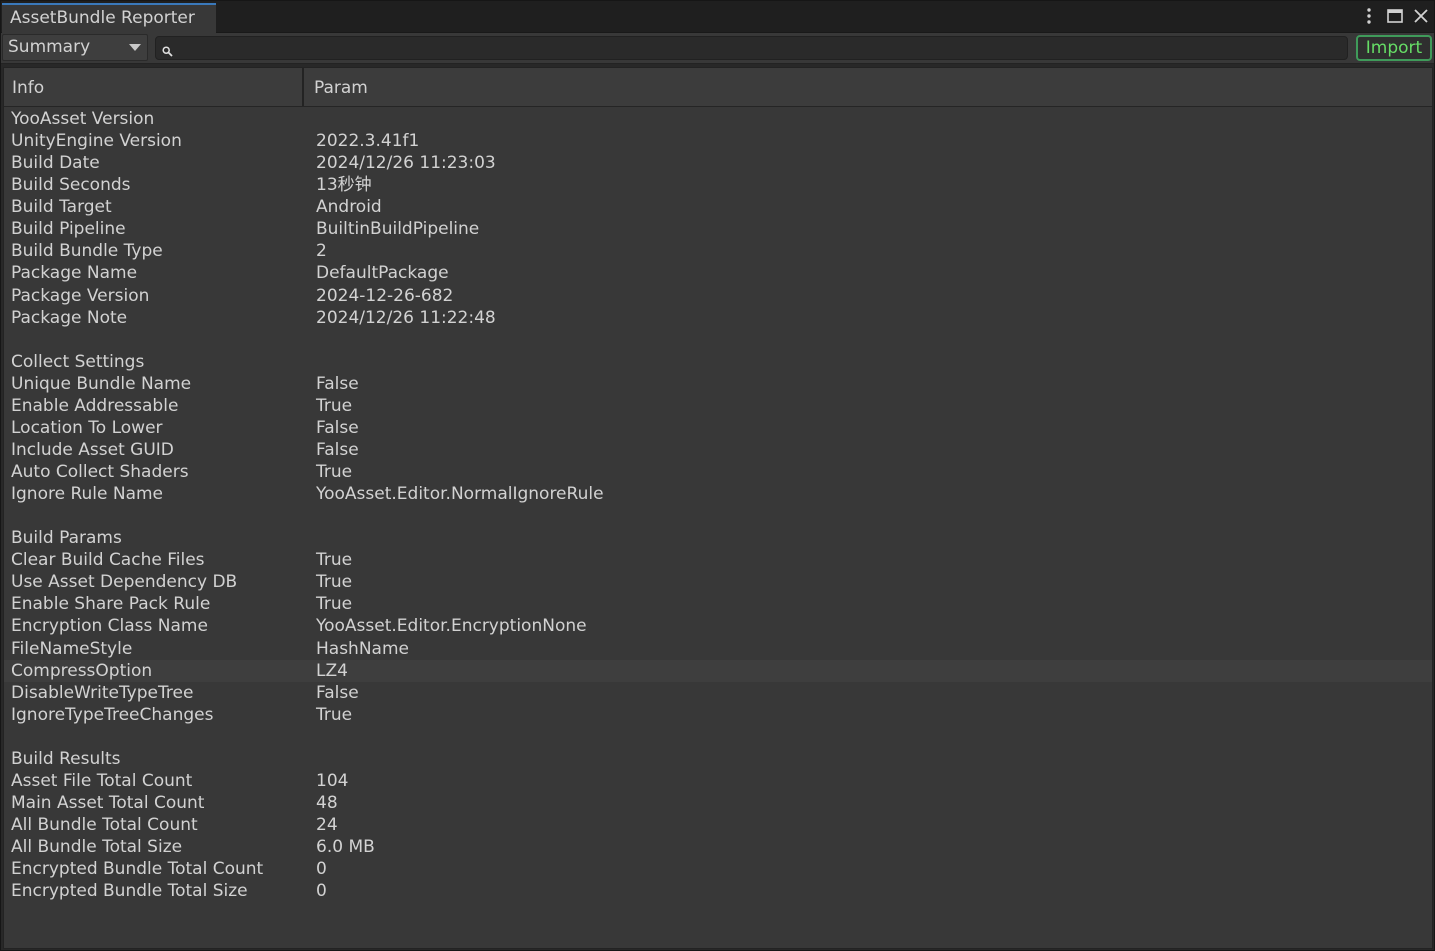 Image resolution: width=1435 pixels, height=951 pixels. Describe the element at coordinates (718, 251) in the screenshot. I see `table-row: Build Bundle Type 2` at that location.